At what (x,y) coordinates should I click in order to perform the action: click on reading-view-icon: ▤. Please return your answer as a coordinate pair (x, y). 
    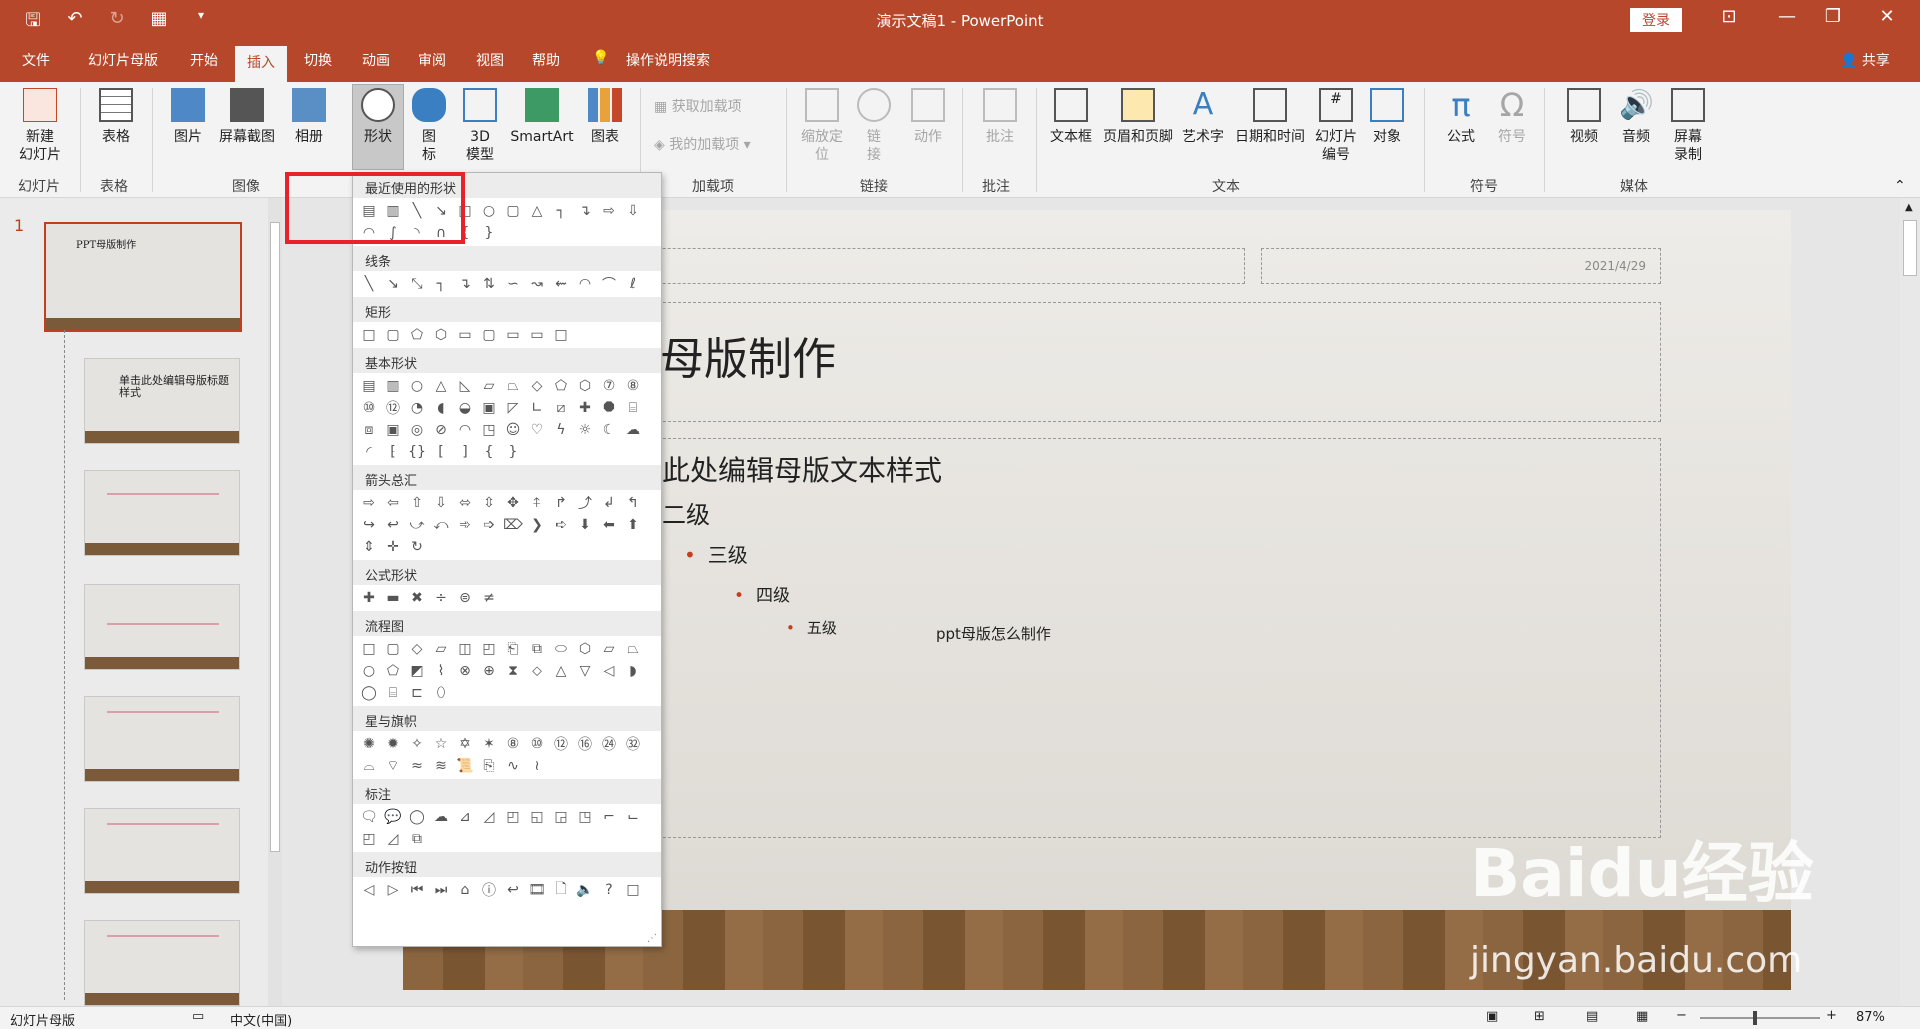
    Looking at the image, I should click on (1592, 1016).